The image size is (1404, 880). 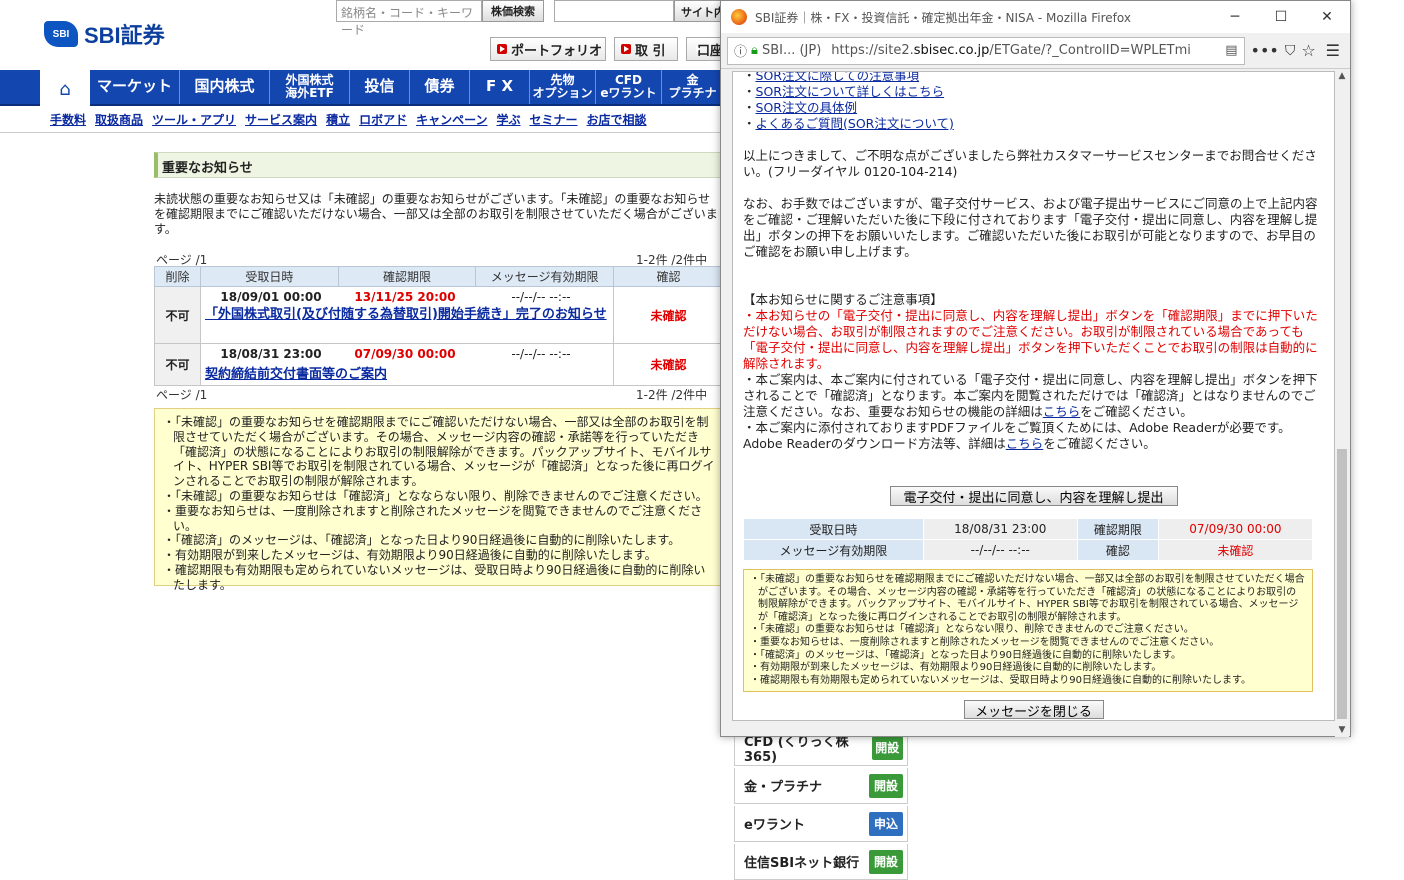 I want to click on subnav-fees: 手数料, so click(x=68, y=119).